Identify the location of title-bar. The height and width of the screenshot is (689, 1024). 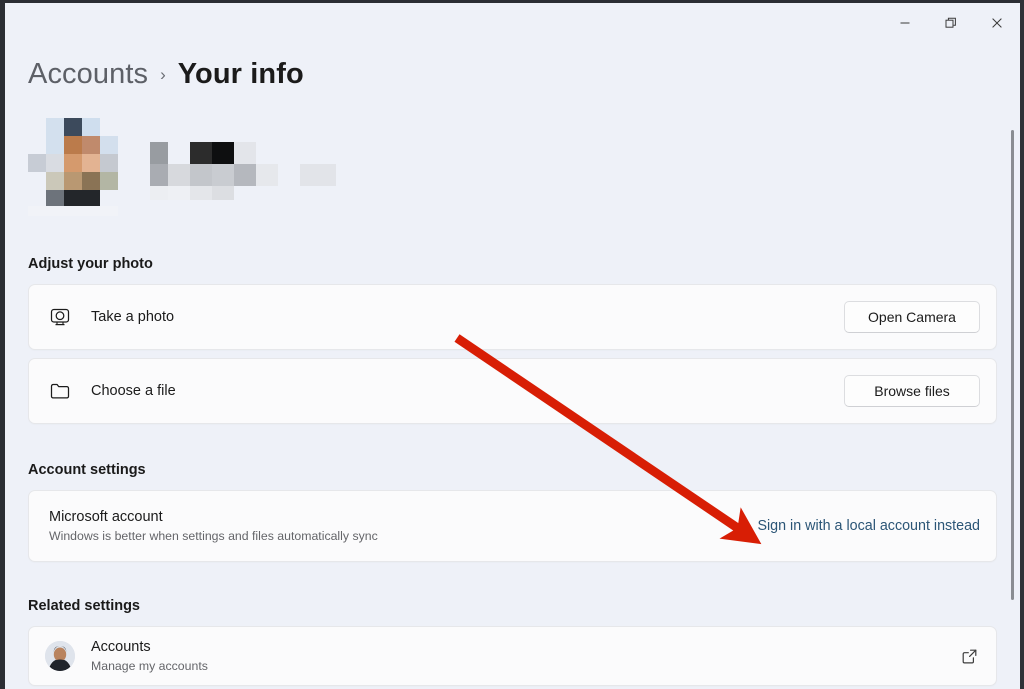
(512, 23).